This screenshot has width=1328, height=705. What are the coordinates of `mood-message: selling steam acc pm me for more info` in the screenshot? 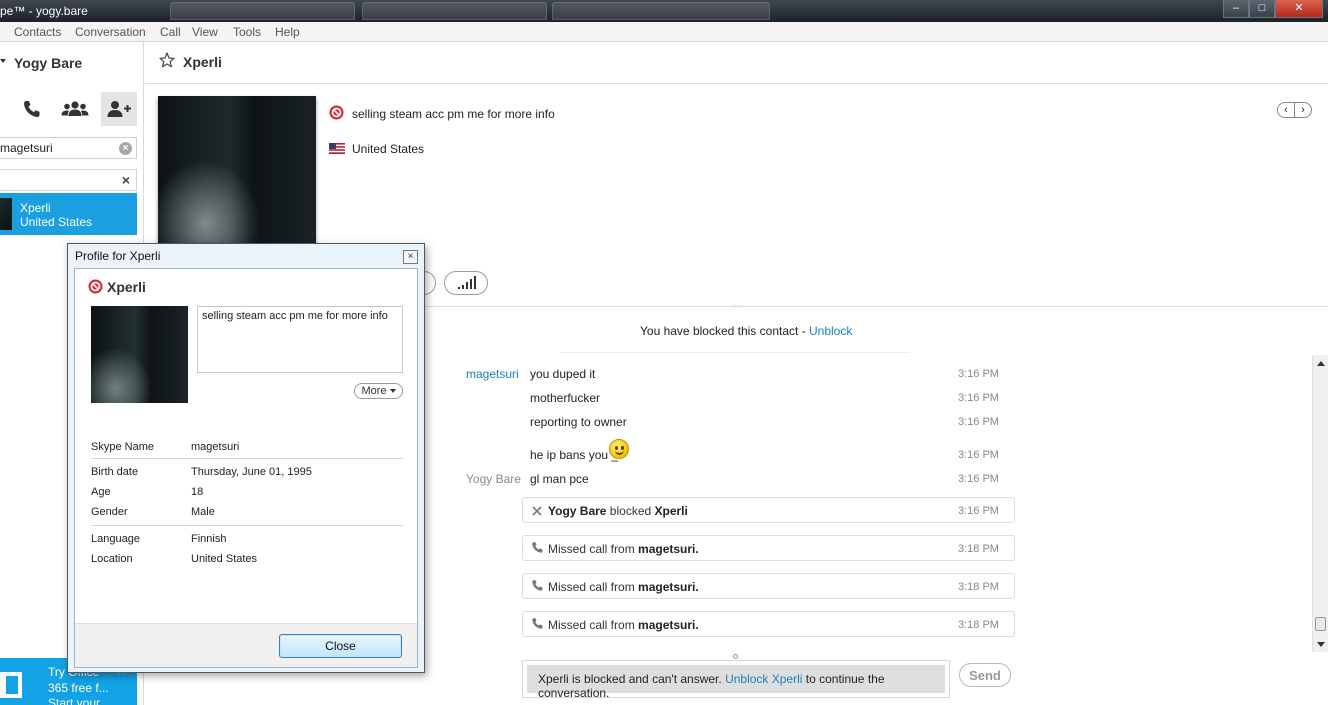 It's located at (453, 114).